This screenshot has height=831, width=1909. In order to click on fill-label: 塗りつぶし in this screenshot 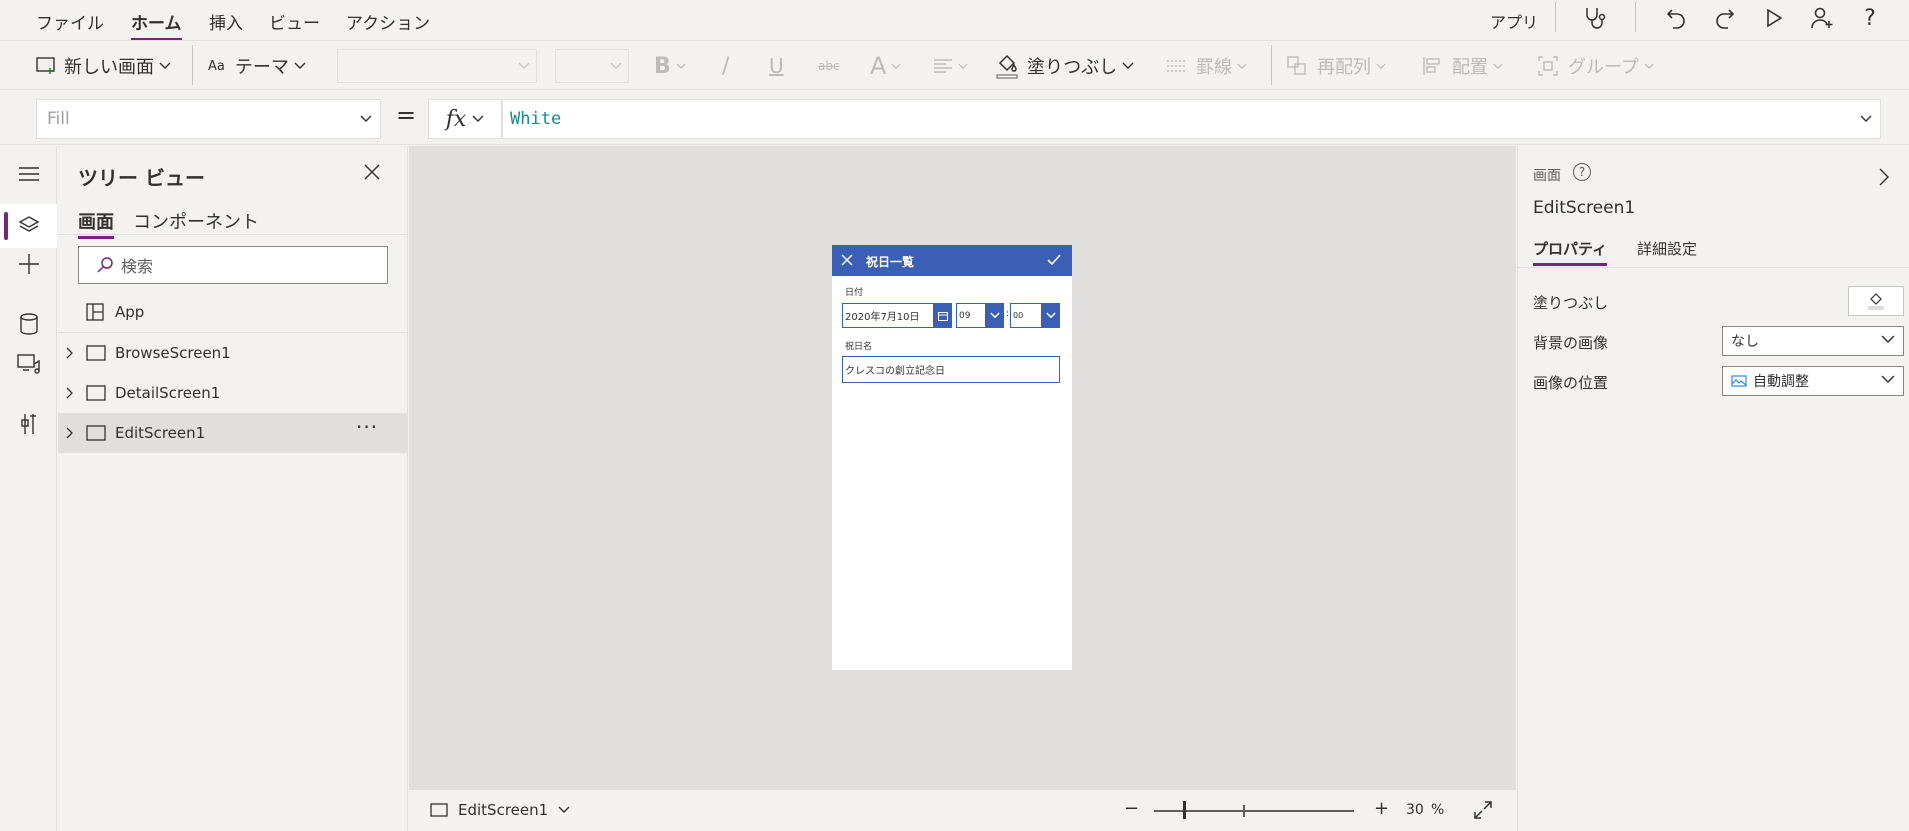, I will do `click(1072, 67)`.